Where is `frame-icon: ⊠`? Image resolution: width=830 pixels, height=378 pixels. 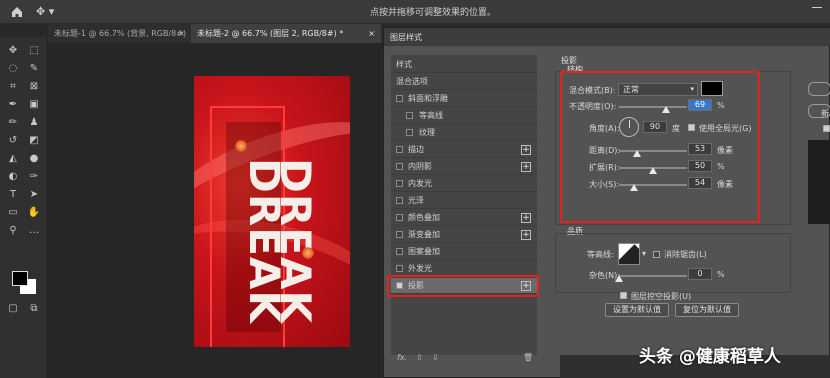 frame-icon: ⊠ is located at coordinates (34, 87).